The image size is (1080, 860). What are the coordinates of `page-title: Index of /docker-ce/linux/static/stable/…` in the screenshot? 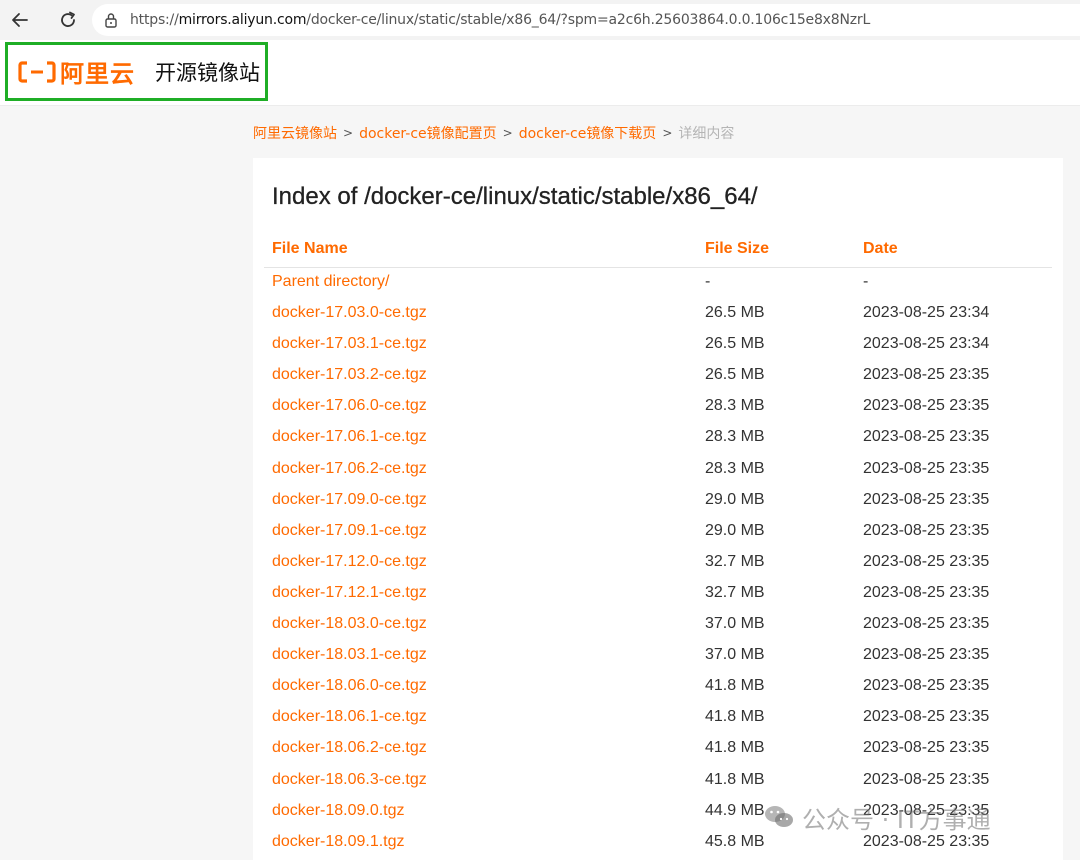 It's located at (515, 196).